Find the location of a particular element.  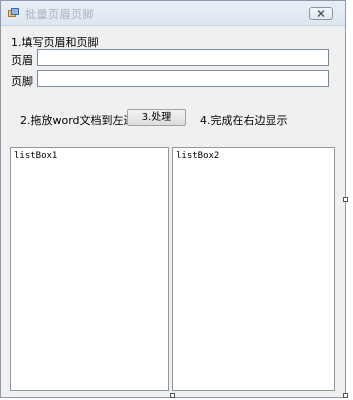

header-label: 页眉 is located at coordinates (22, 60).